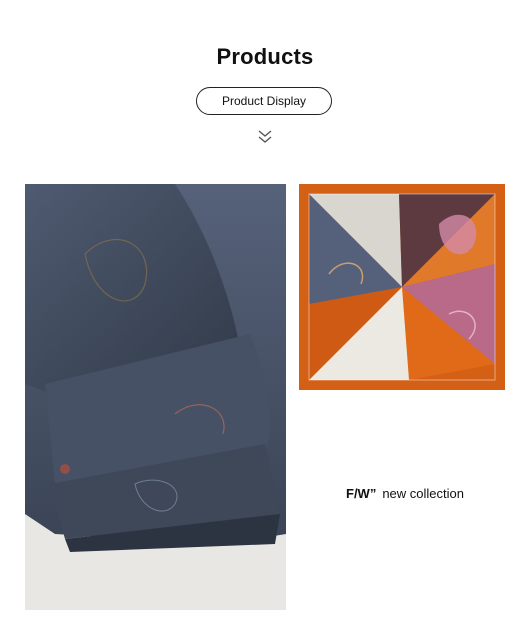  Describe the element at coordinates (361, 493) in the screenshot. I see `season-label: F/W”` at that location.